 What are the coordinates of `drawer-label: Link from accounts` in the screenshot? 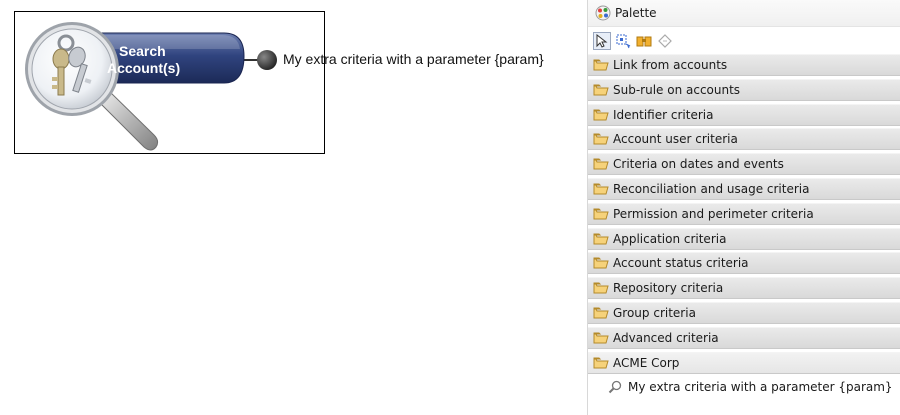 It's located at (670, 65).